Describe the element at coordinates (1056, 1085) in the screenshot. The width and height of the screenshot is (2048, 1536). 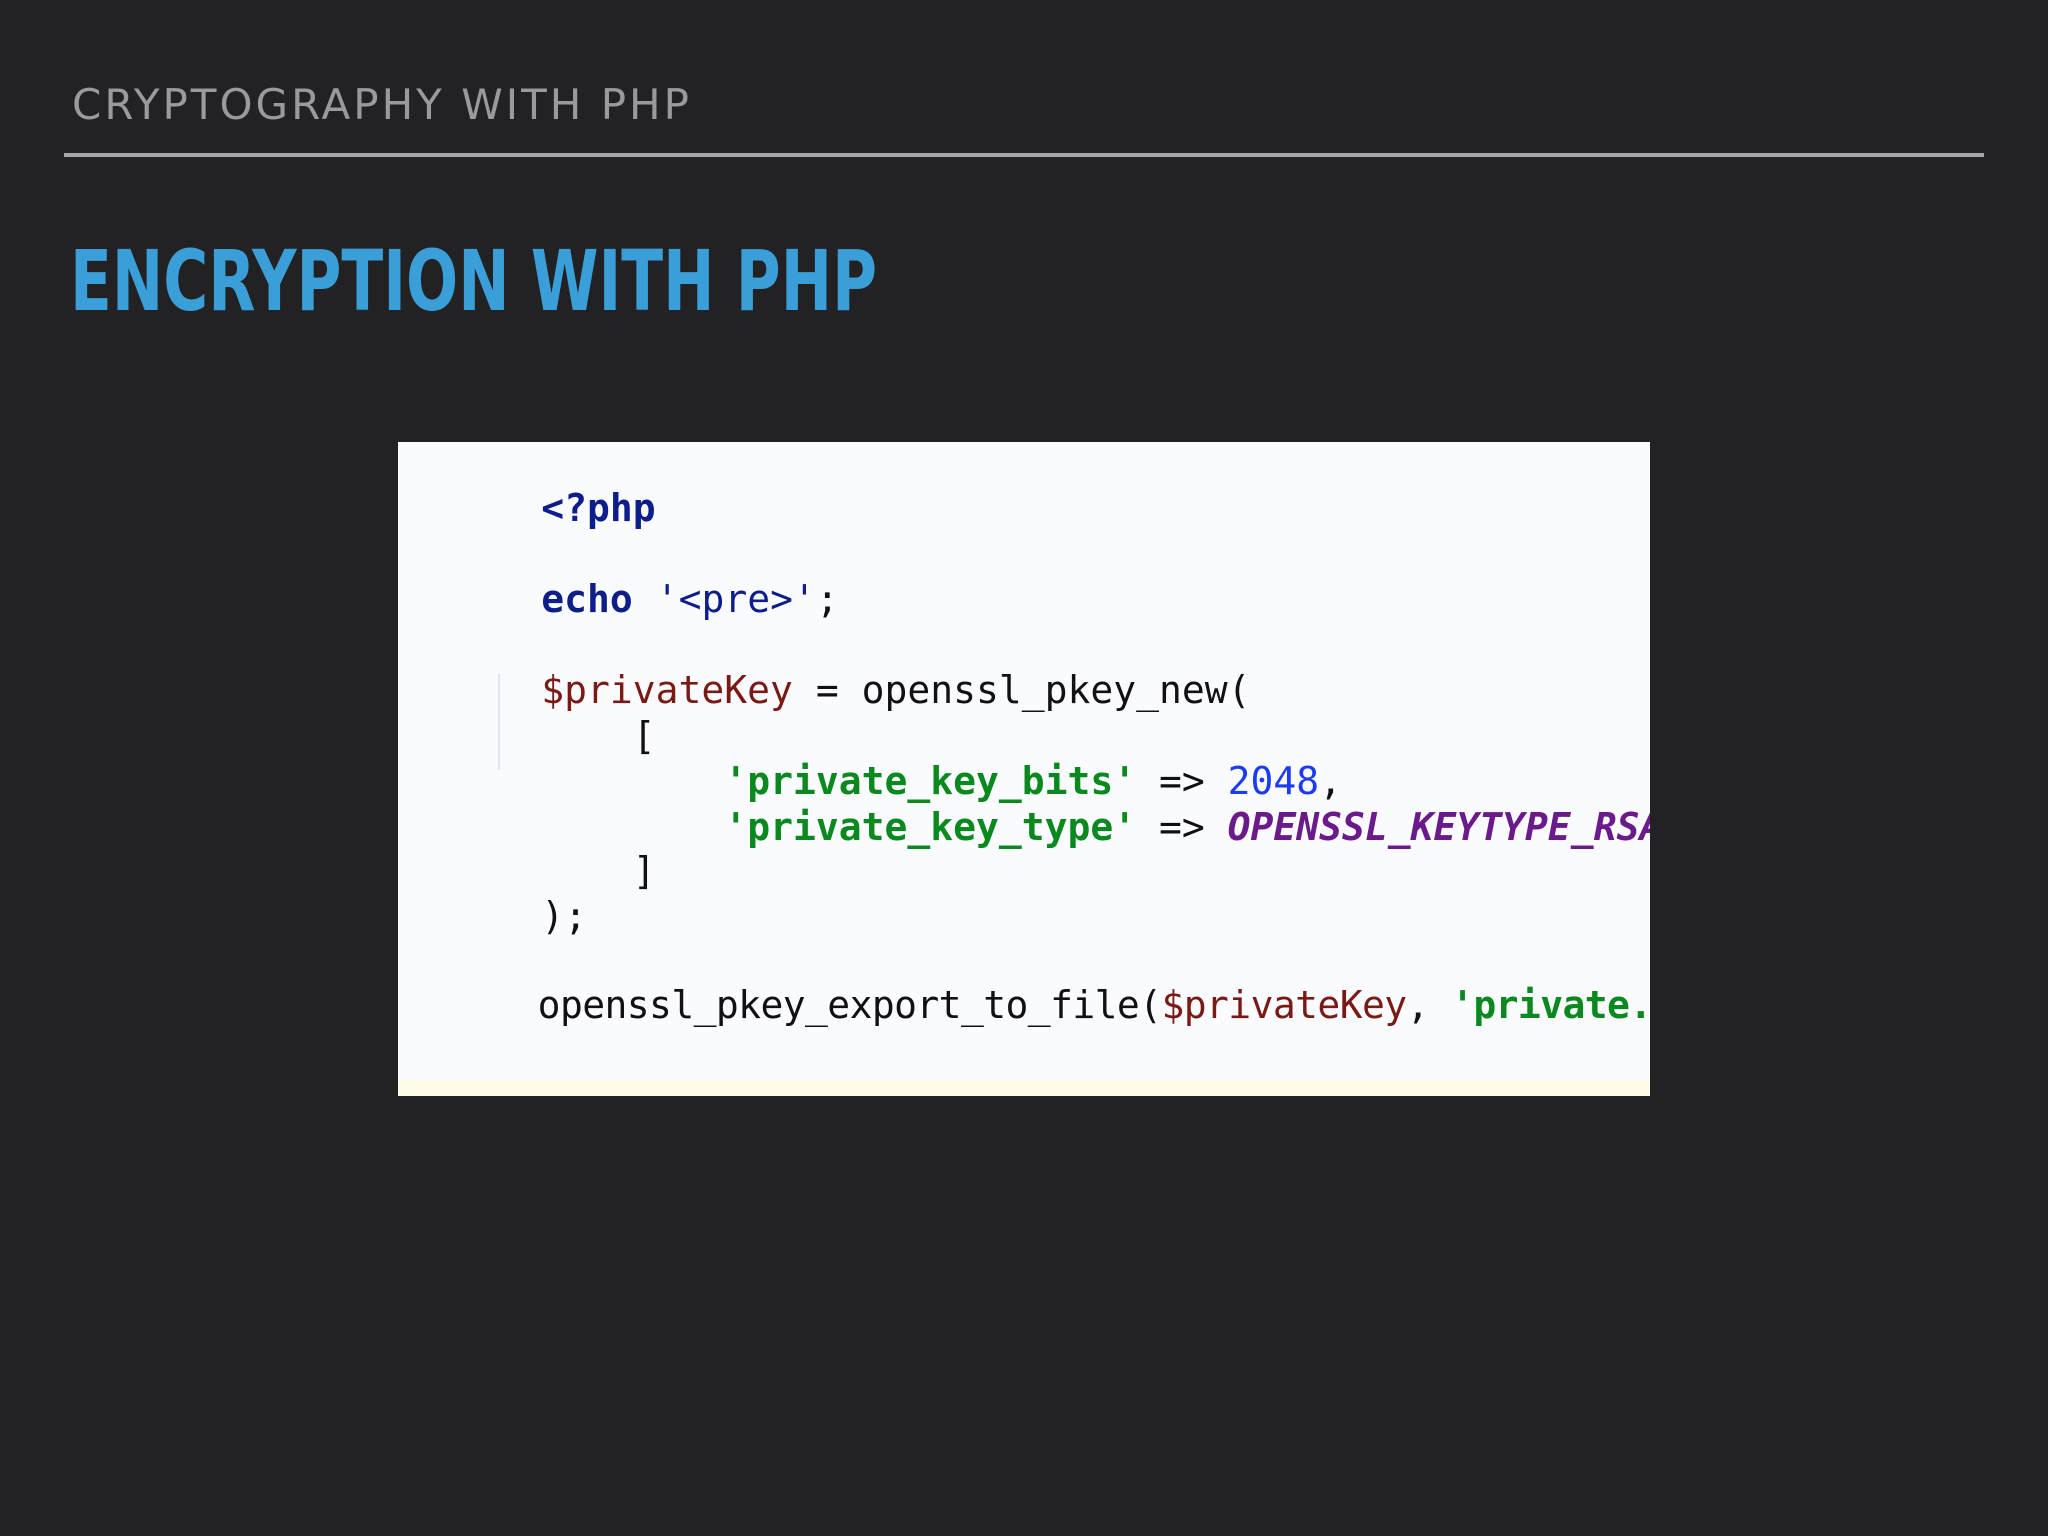
I see `free-variable: $privateKey` at that location.